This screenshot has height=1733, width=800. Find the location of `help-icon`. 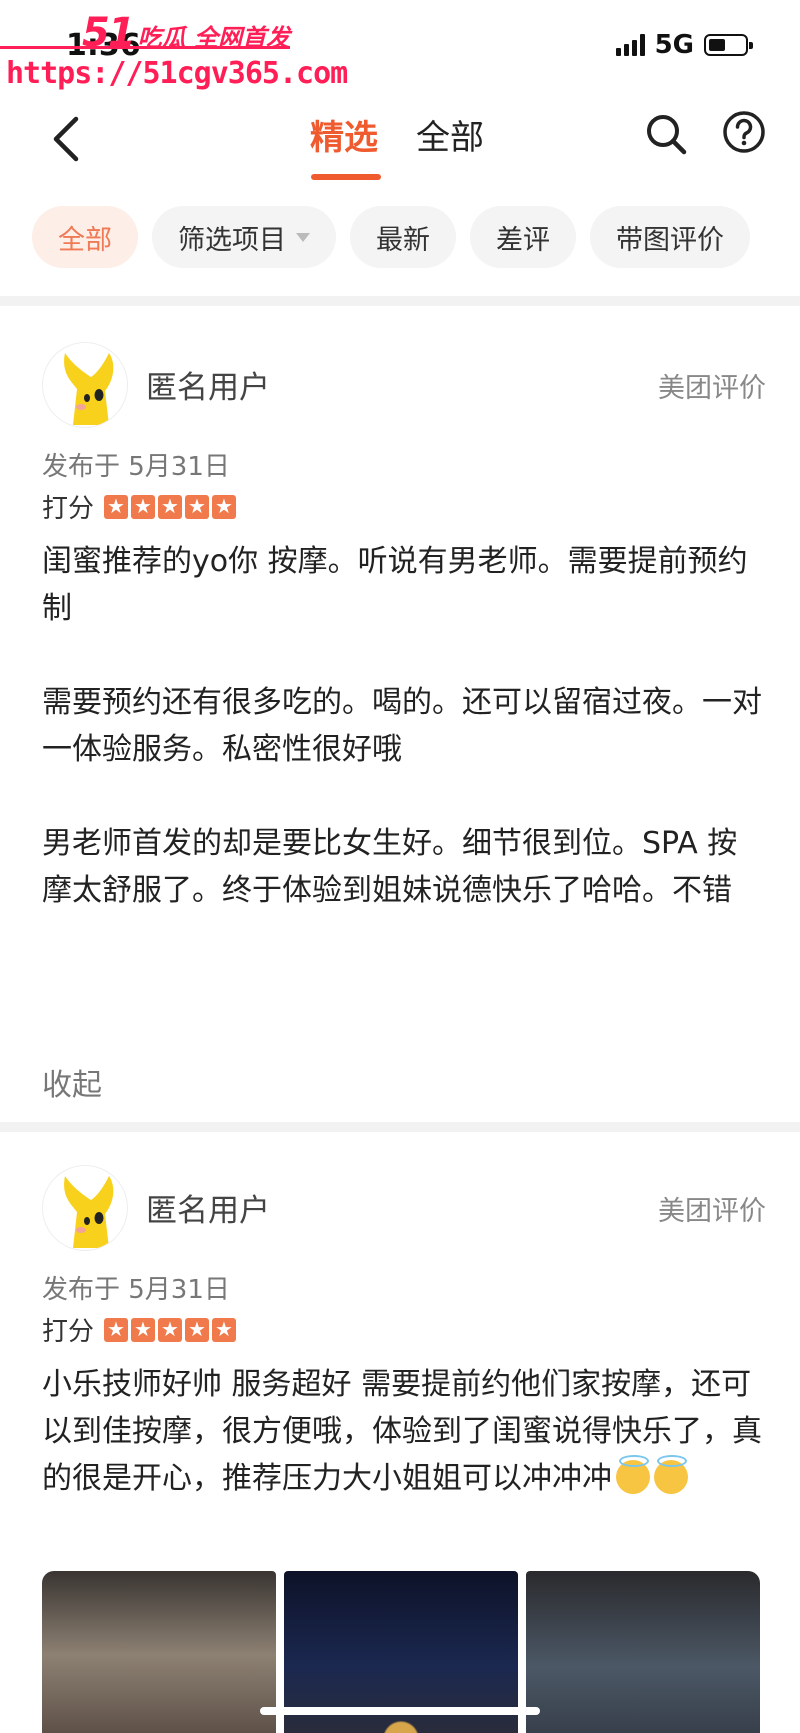

help-icon is located at coordinates (744, 132).